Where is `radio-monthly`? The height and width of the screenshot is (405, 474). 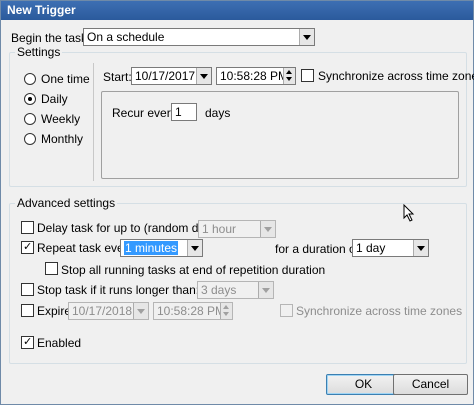
radio-monthly is located at coordinates (30, 139).